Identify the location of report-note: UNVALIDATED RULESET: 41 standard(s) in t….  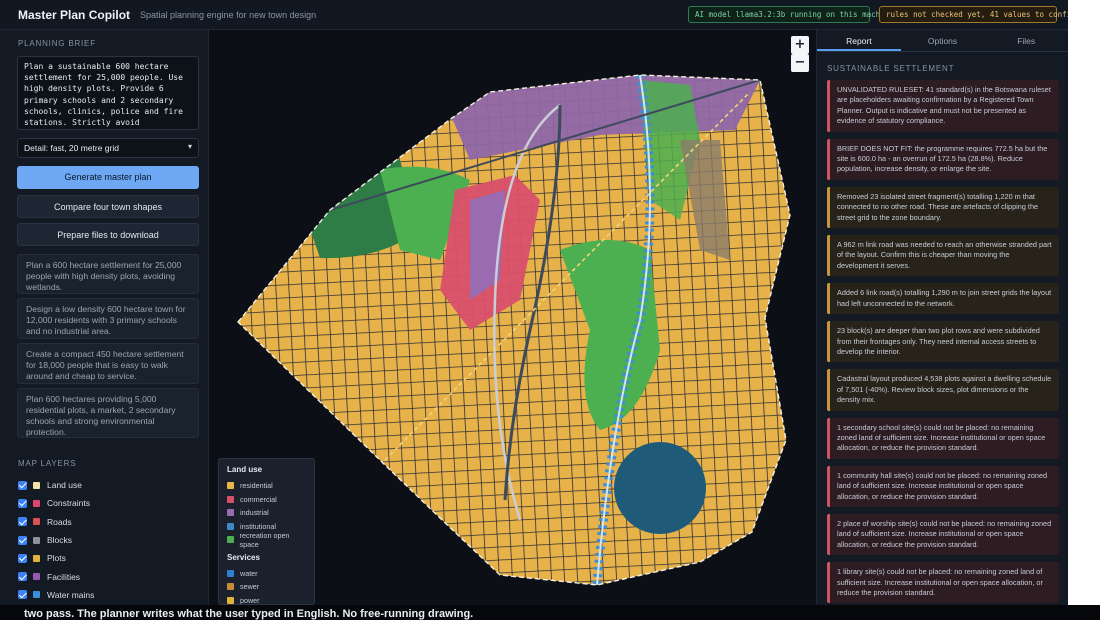
(943, 106).